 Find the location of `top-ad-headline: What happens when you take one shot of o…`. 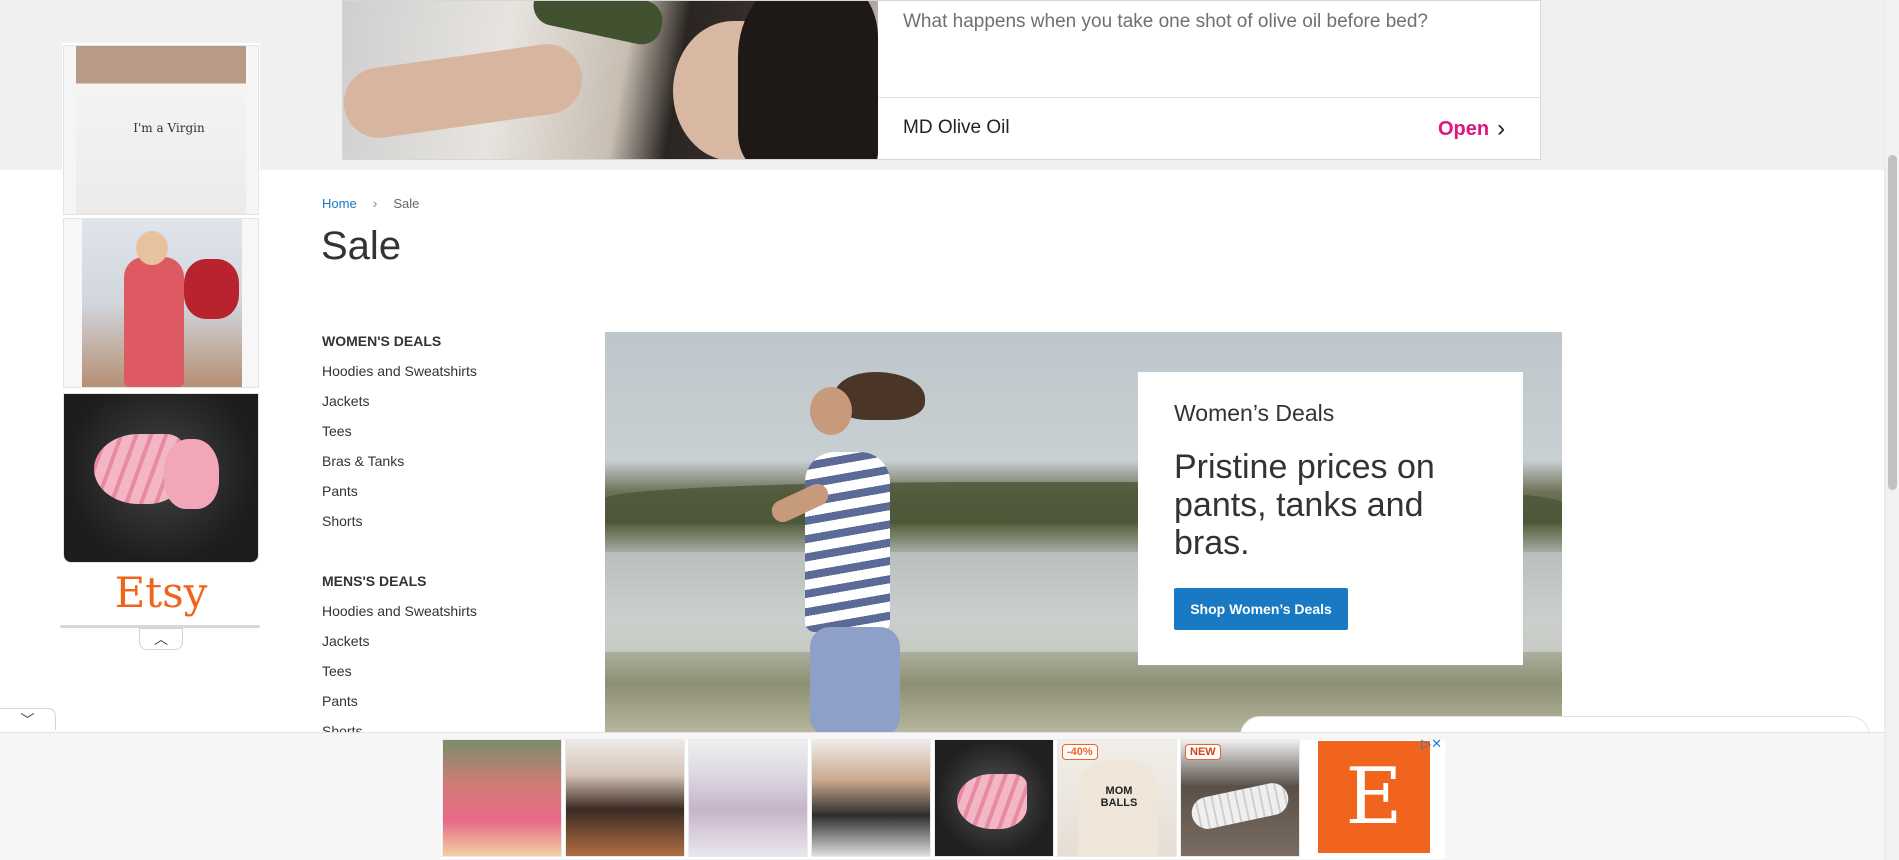

top-ad-headline: What happens when you take one shot of o… is located at coordinates (1213, 22).